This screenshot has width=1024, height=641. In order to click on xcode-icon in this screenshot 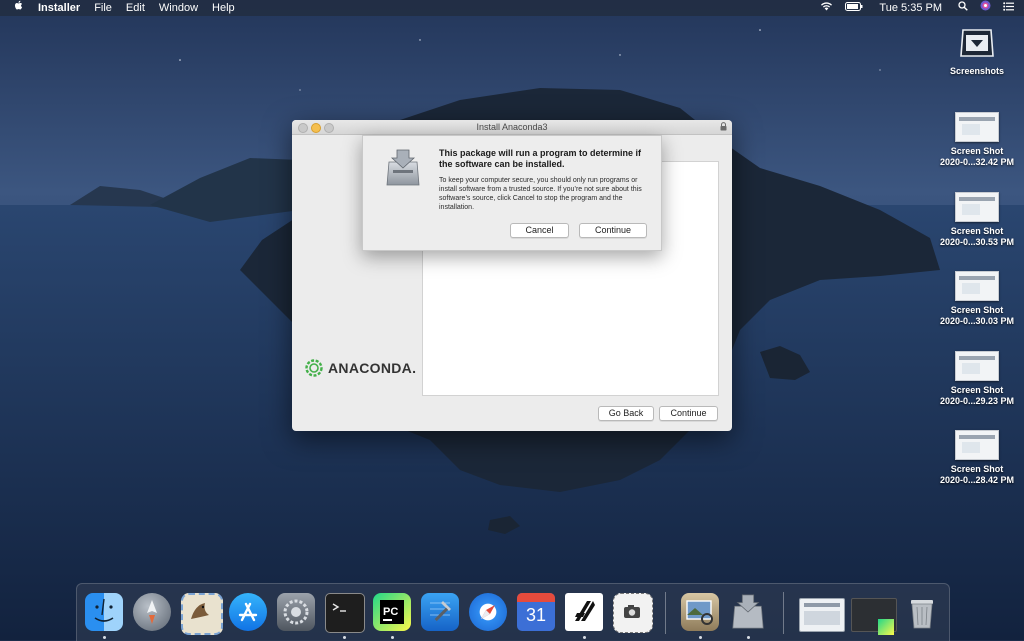, I will do `click(440, 612)`.